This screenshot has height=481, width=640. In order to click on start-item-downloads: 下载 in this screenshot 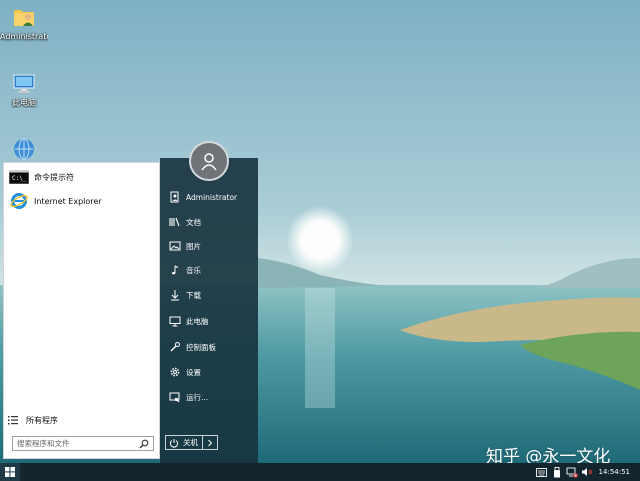, I will do `click(209, 295)`.